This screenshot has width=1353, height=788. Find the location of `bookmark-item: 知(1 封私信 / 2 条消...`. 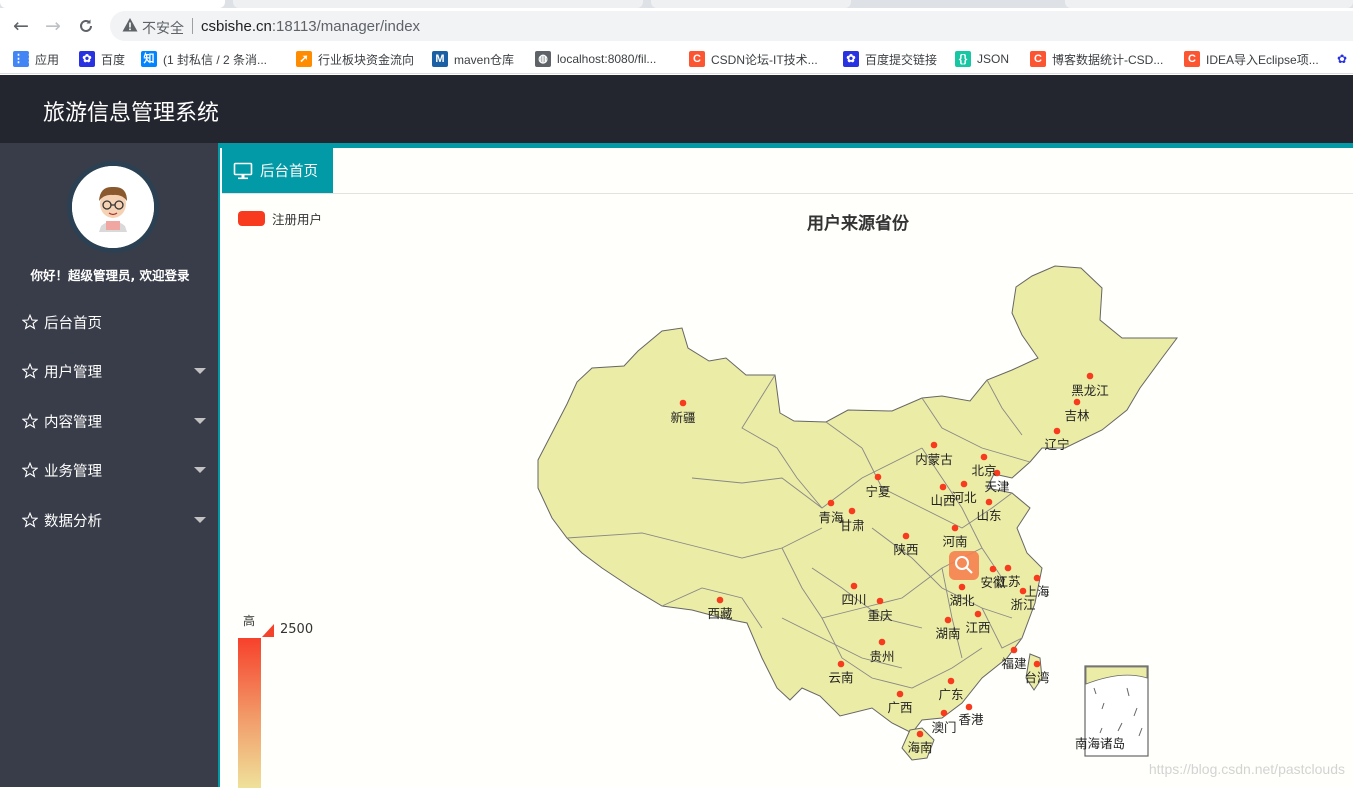

bookmark-item: 知(1 封私信 / 2 条消... is located at coordinates (204, 59).